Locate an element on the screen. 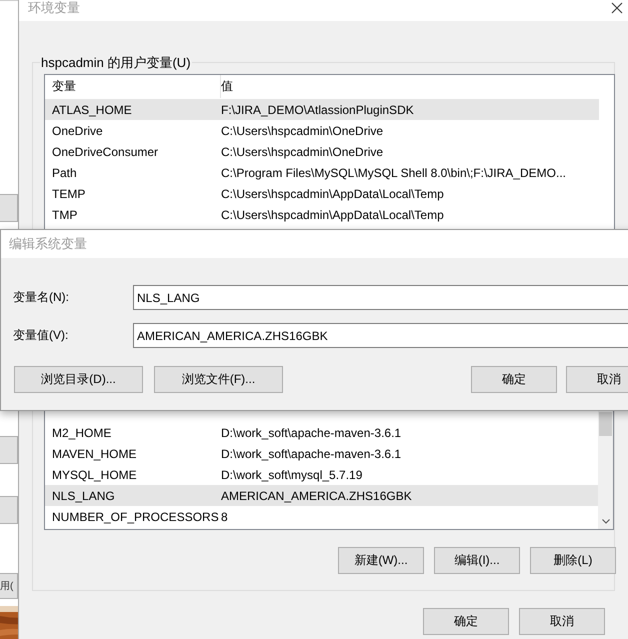  list-row: TEMP C:\Users\hspcadmin\AppData\Local\Temp is located at coordinates (322, 193).